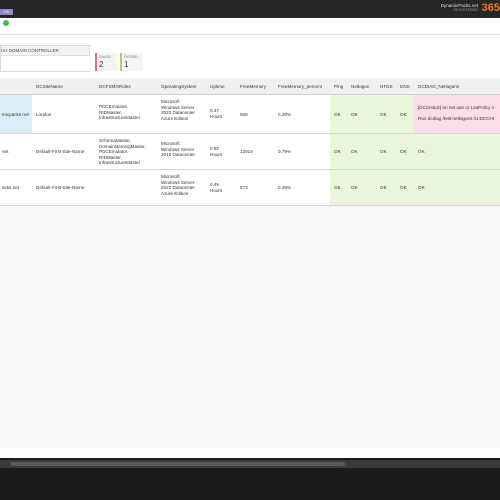 Image resolution: width=500 pixels, height=500 pixels. What do you see at coordinates (300, 87) in the screenshot?
I see `header-freememory-percent: FreeMemory_percent` at bounding box center [300, 87].